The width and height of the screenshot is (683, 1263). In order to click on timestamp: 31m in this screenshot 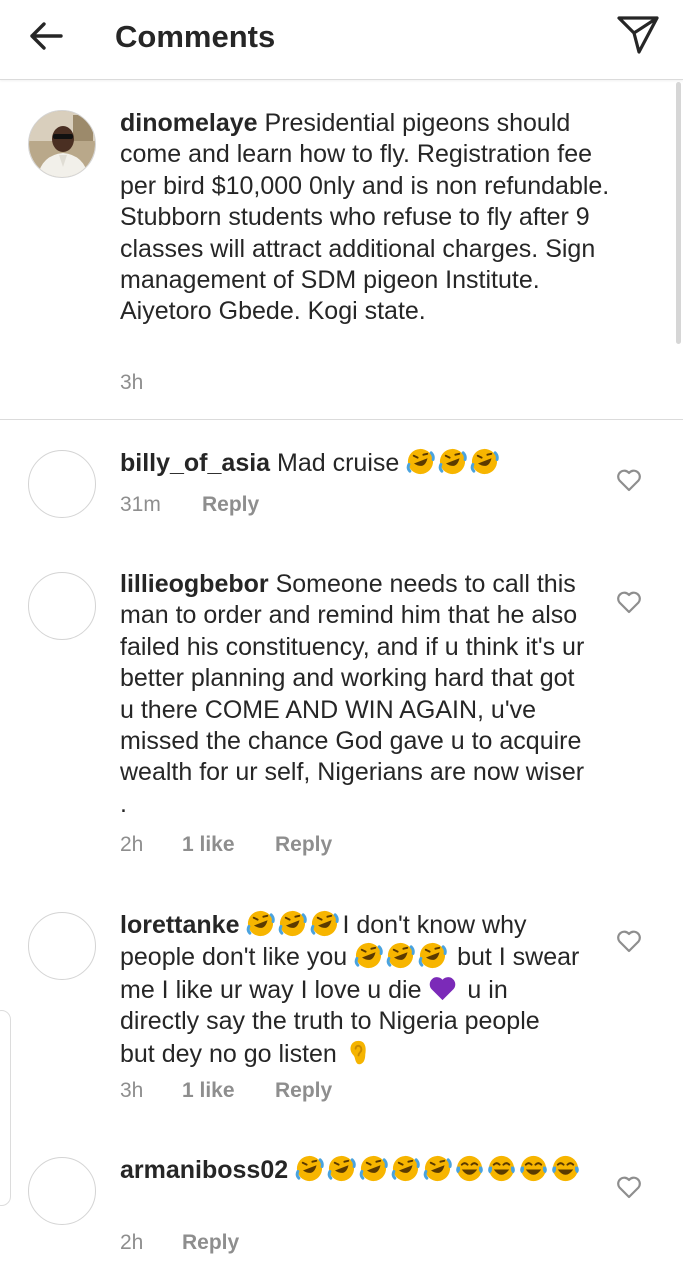, I will do `click(140, 504)`.